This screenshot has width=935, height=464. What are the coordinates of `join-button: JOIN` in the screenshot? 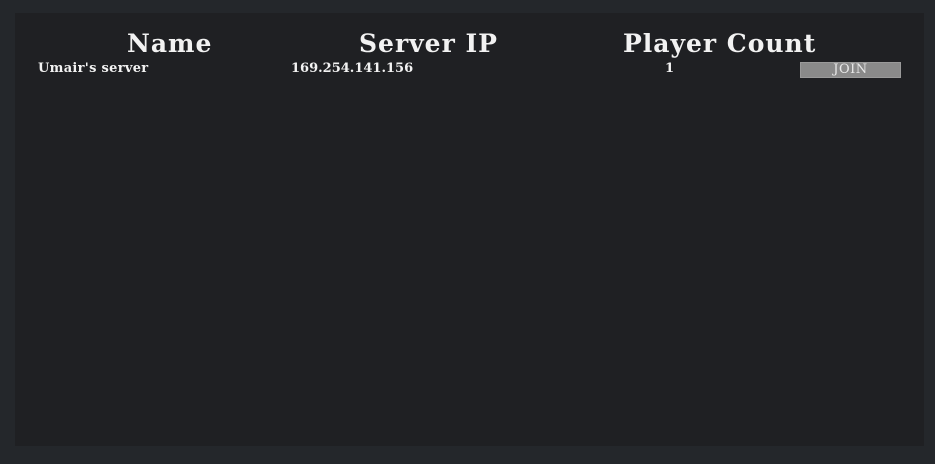 It's located at (850, 70).